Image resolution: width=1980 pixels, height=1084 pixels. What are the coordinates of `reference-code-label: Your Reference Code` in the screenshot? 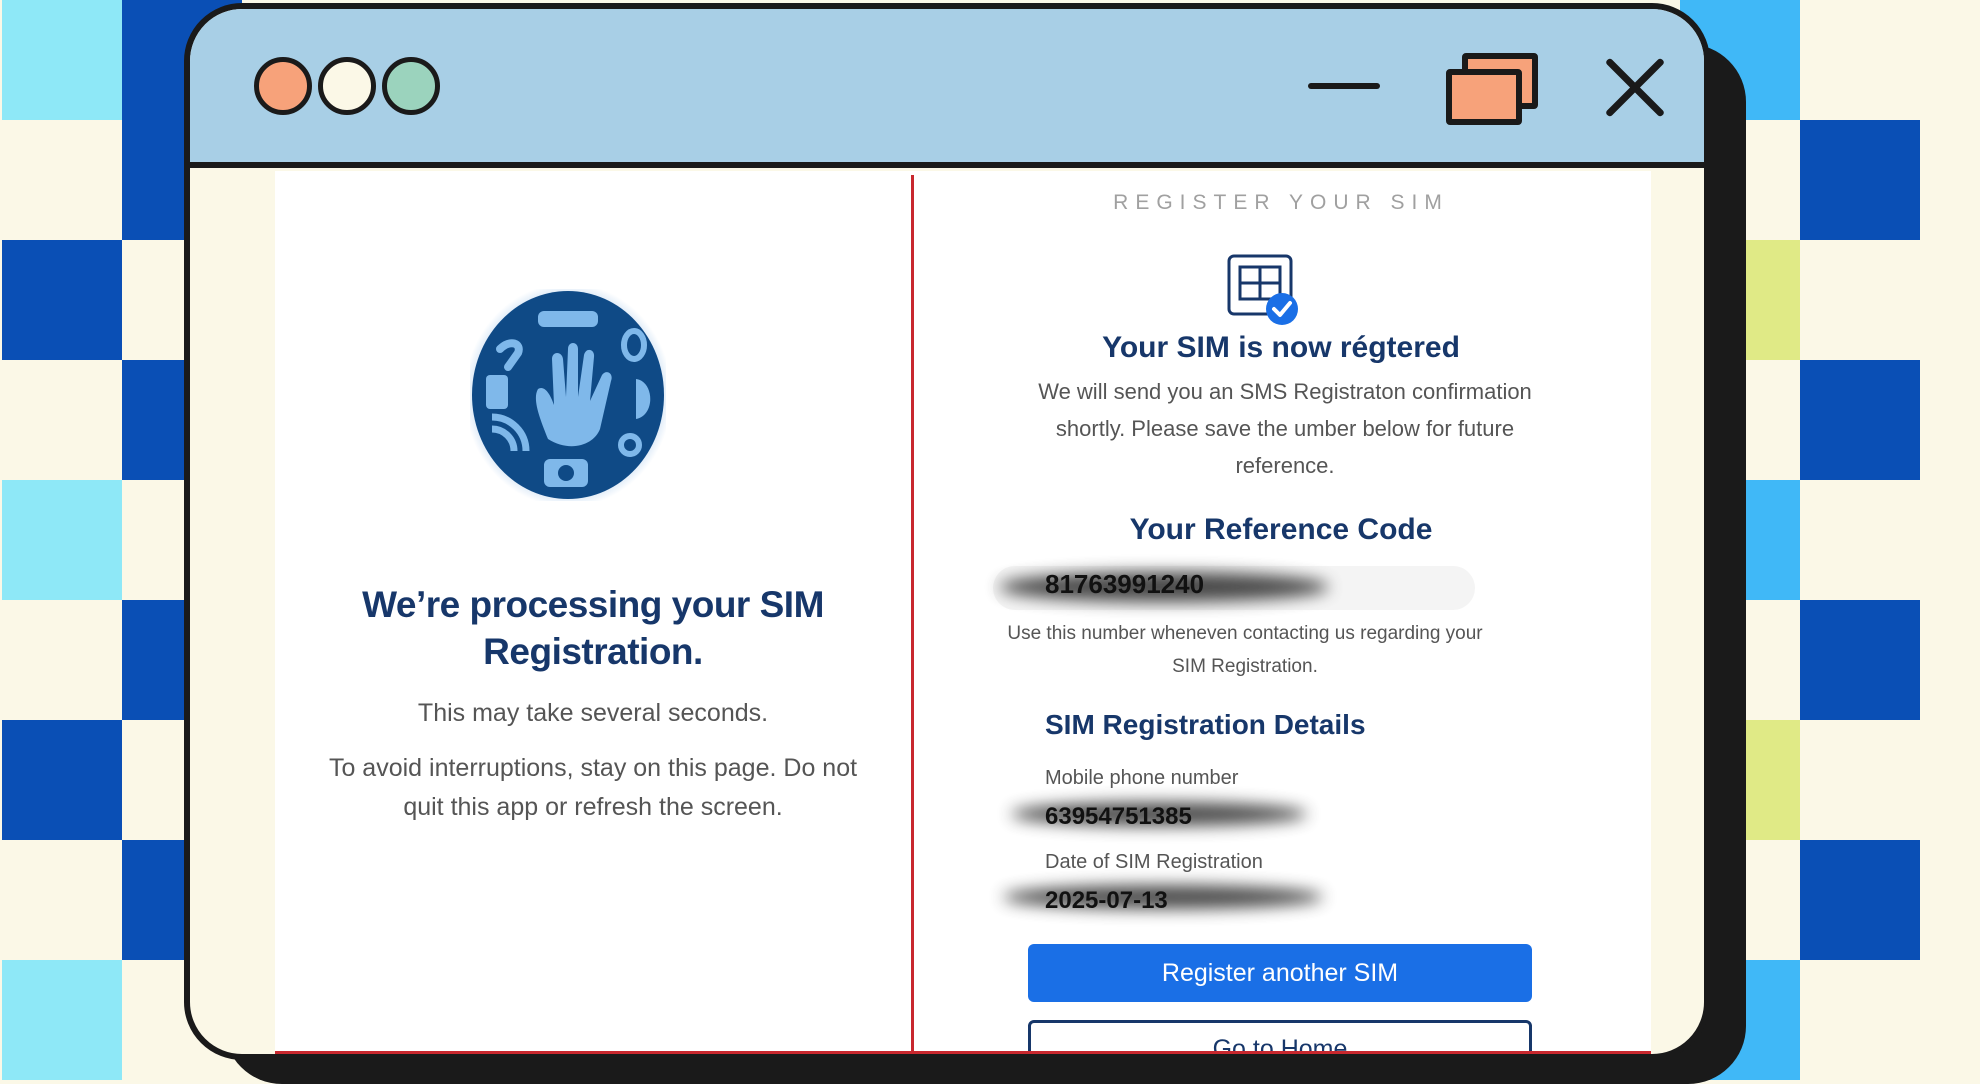 It's located at (1281, 529).